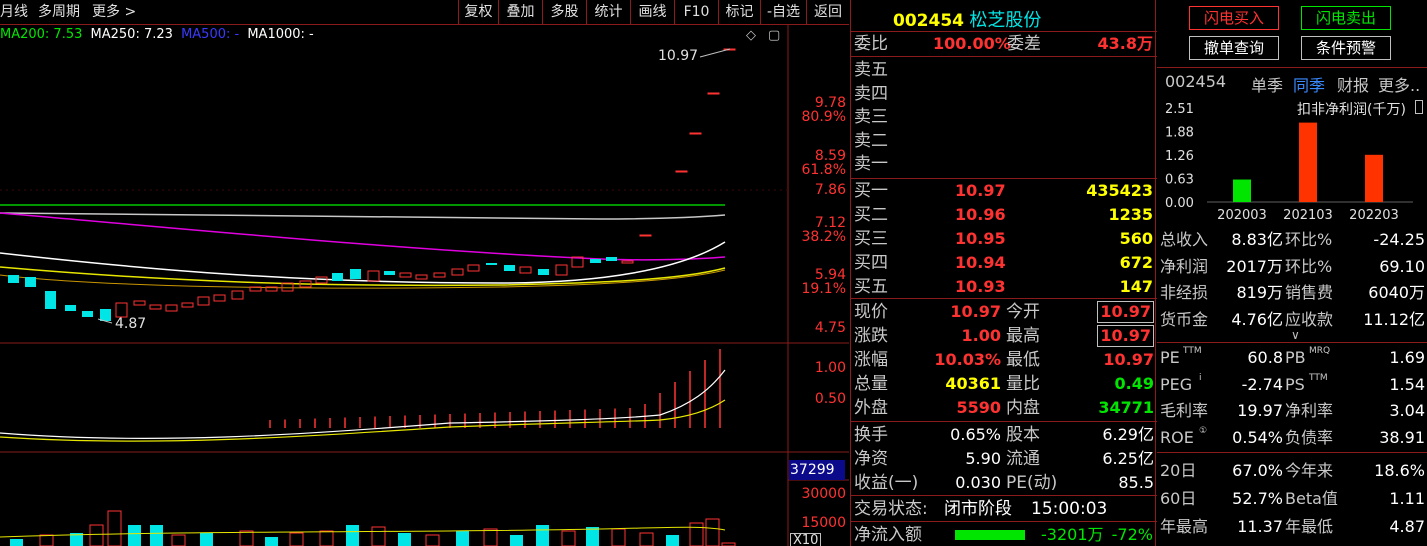 This screenshot has height=546, width=1427. Describe the element at coordinates (1023, 384) in the screenshot. I see `stat-label: 量比` at that location.